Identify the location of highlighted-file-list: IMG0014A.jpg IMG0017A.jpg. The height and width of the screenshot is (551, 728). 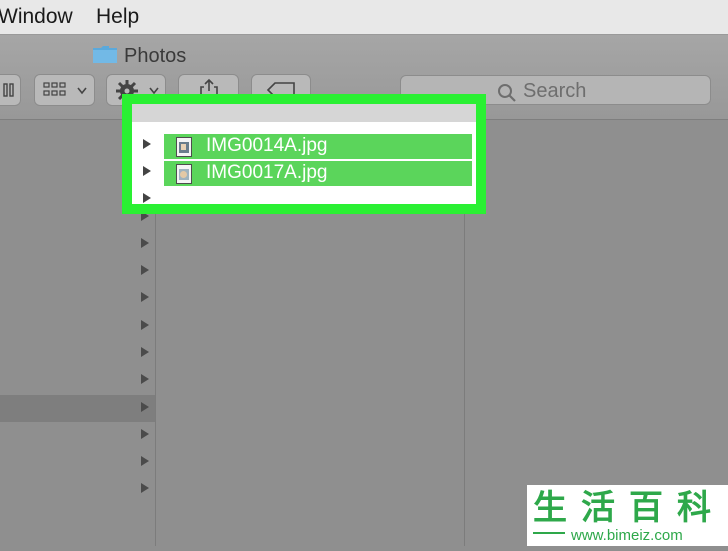
(304, 154).